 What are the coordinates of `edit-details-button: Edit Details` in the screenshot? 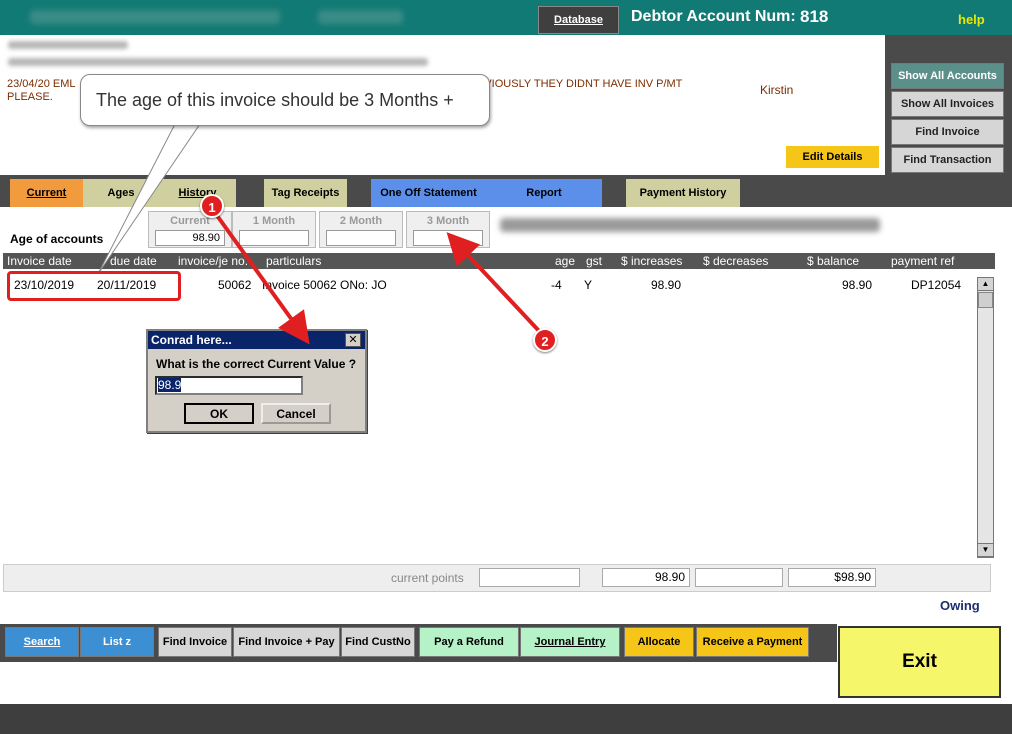 It's located at (832, 157).